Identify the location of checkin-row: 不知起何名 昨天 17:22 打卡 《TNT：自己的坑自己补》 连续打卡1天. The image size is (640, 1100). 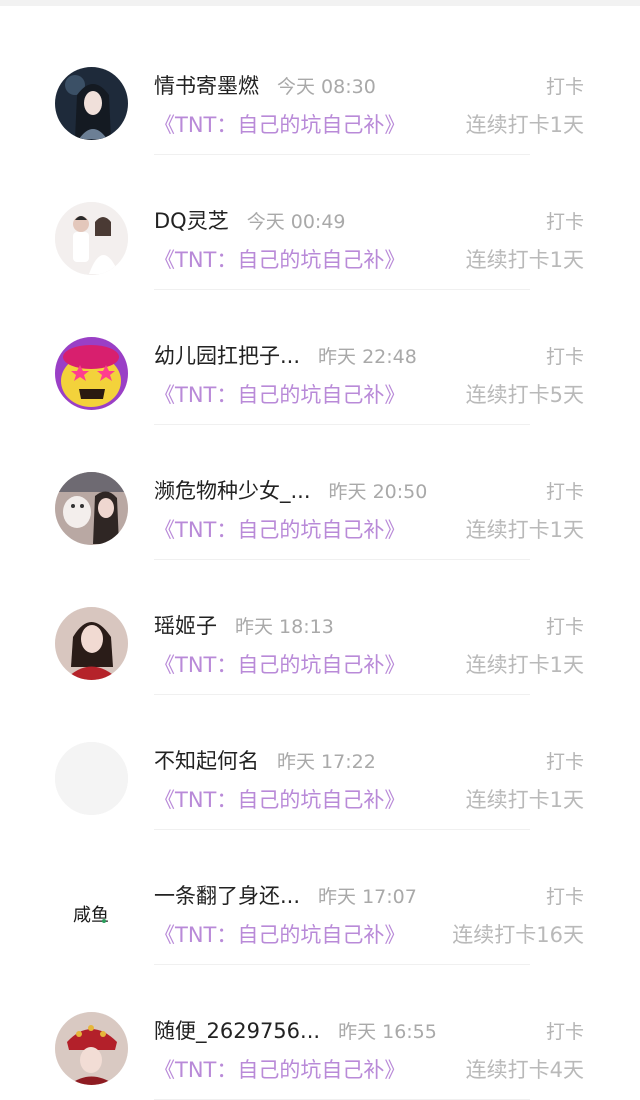
(320, 762).